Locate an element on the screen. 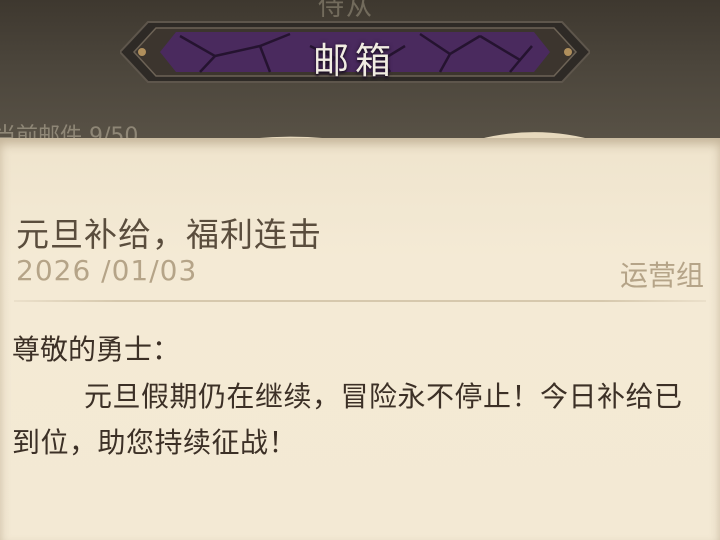 This screenshot has width=720, height=540. mail-body: 元旦假期仍在继续，冒险永不停止！今日补给已到位，助您持续征战！ is located at coordinates (347, 419).